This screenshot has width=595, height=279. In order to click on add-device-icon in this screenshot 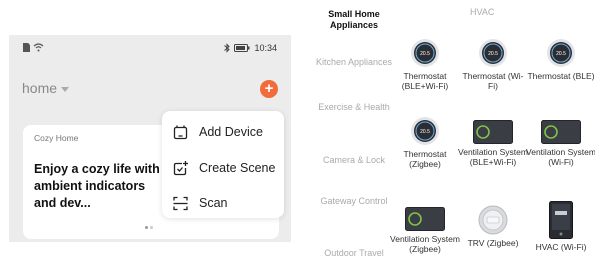, I will do `click(180, 132)`.